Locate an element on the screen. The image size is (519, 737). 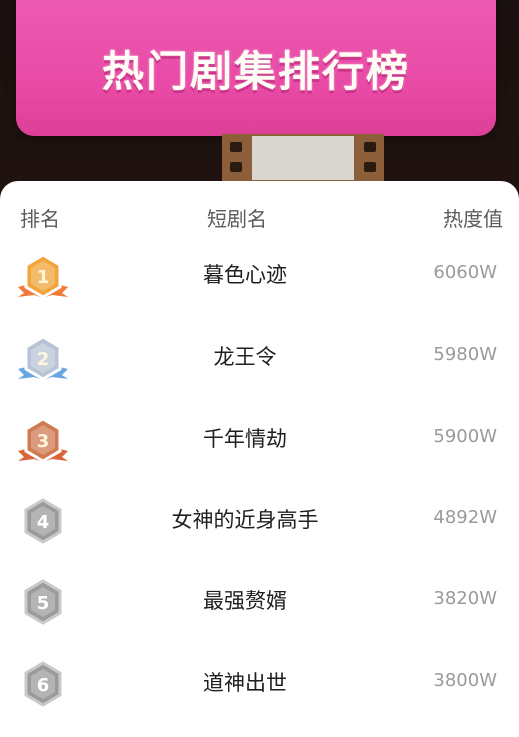
heat-value: 4892W is located at coordinates (465, 517).